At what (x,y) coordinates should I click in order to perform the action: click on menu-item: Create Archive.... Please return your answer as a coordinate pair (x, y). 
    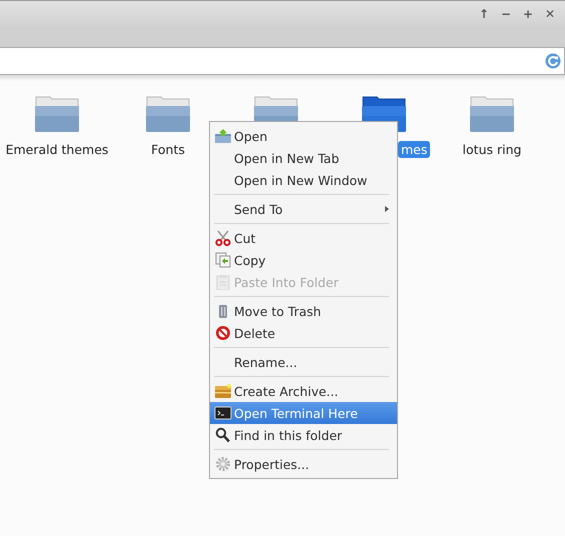
    Looking at the image, I should click on (303, 391).